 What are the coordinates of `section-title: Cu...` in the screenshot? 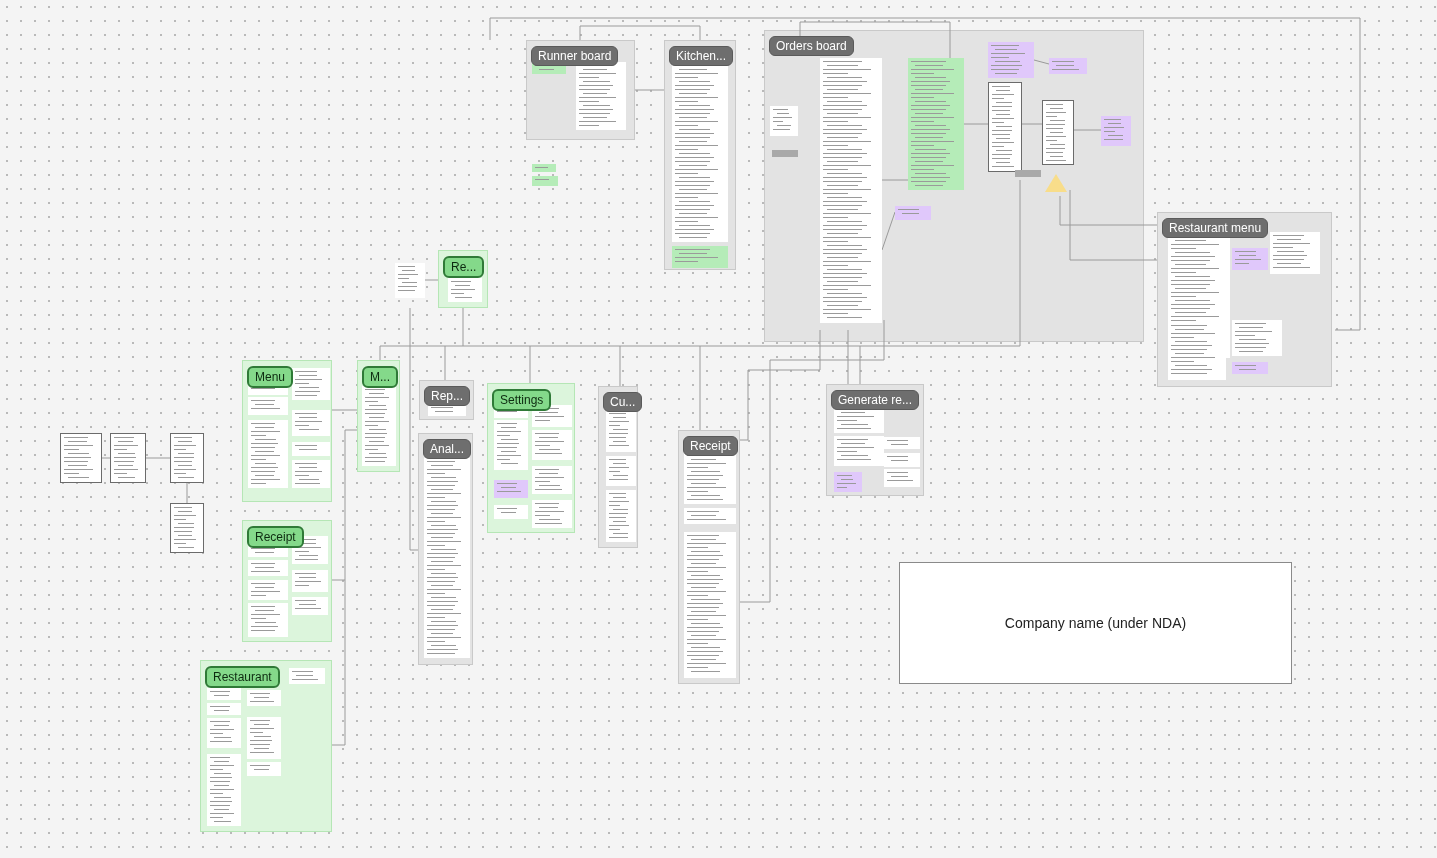 It's located at (623, 402).